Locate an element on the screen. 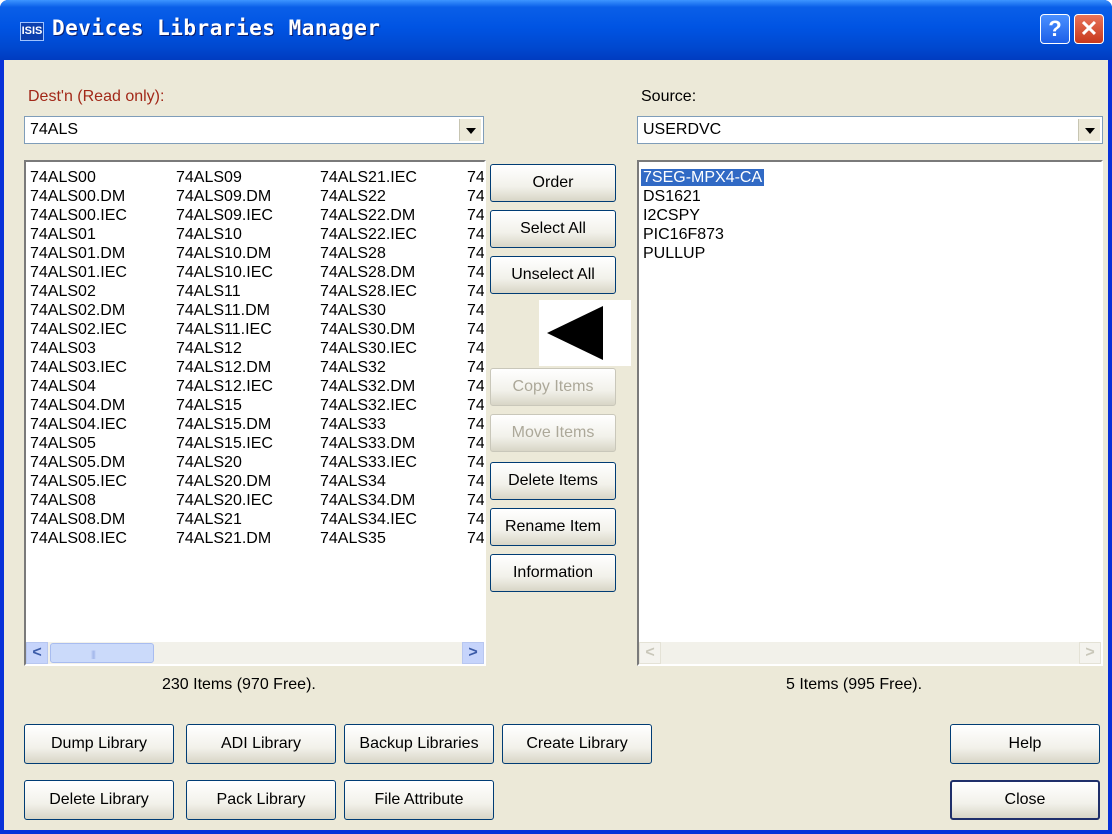 The height and width of the screenshot is (834, 1112). dest-list-item: 74ALS05.IEC is located at coordinates (78, 481).